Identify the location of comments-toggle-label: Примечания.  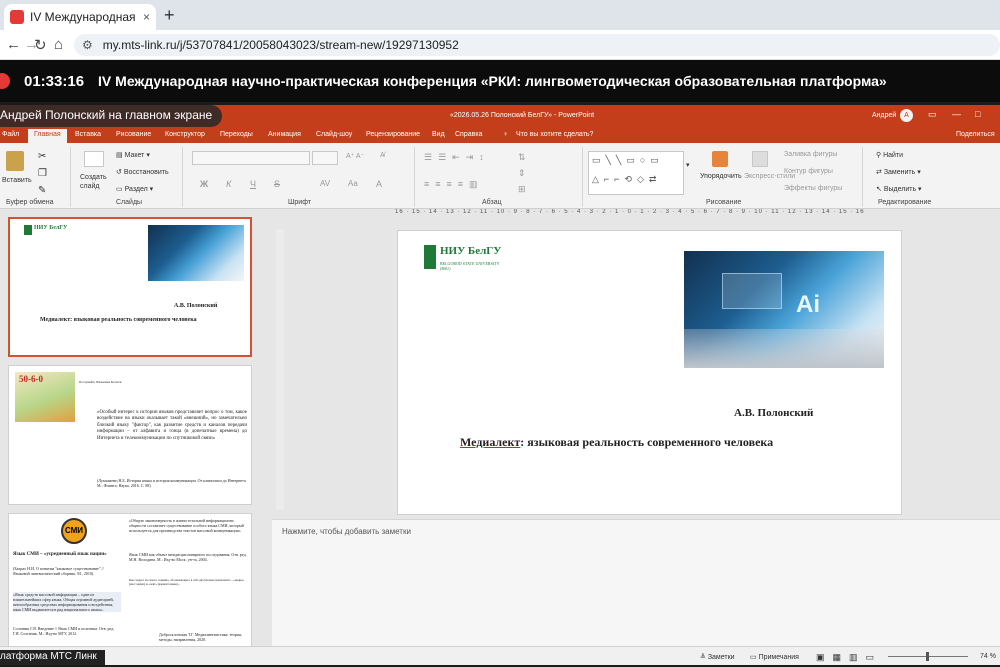
(778, 657).